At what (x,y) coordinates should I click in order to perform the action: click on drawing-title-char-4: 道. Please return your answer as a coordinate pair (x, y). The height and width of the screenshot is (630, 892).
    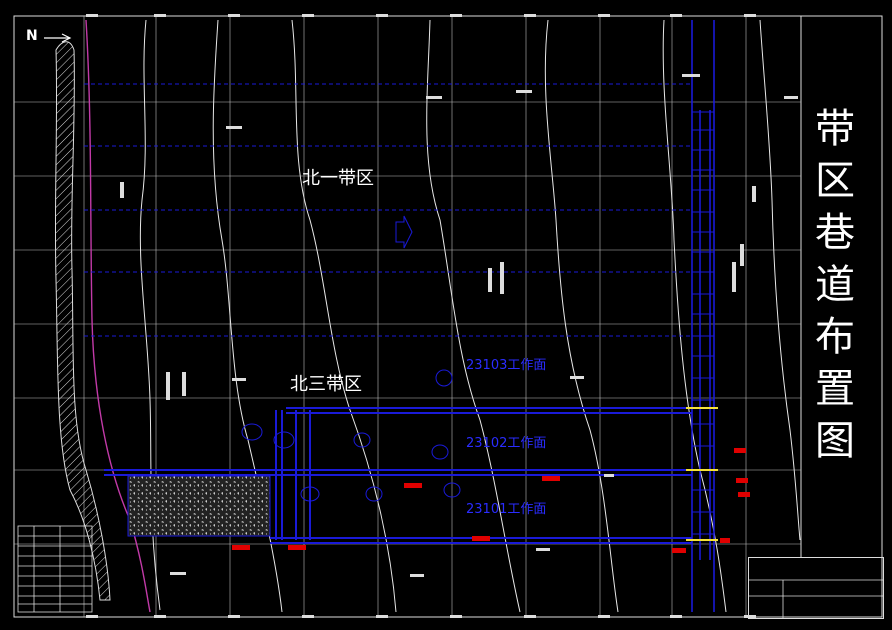
    Looking at the image, I should click on (835, 285).